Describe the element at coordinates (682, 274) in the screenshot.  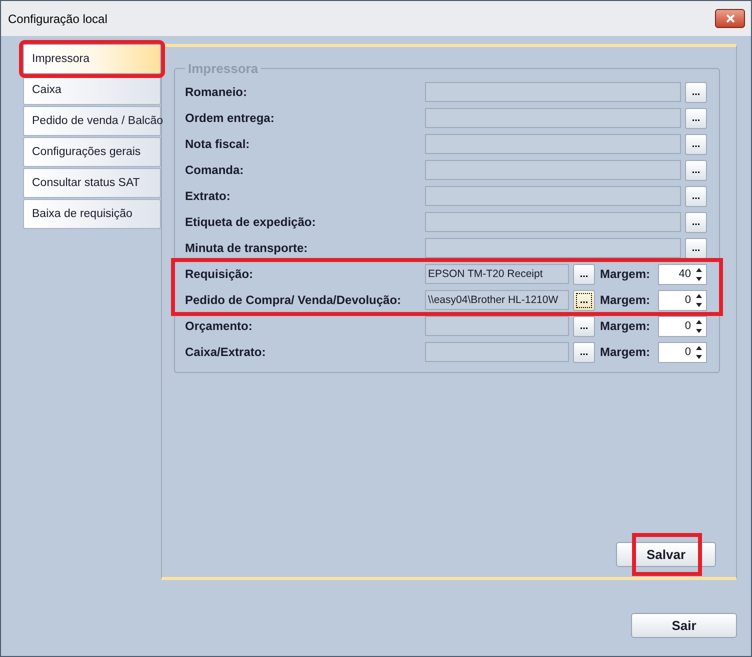
I see `spin-box: 40` at that location.